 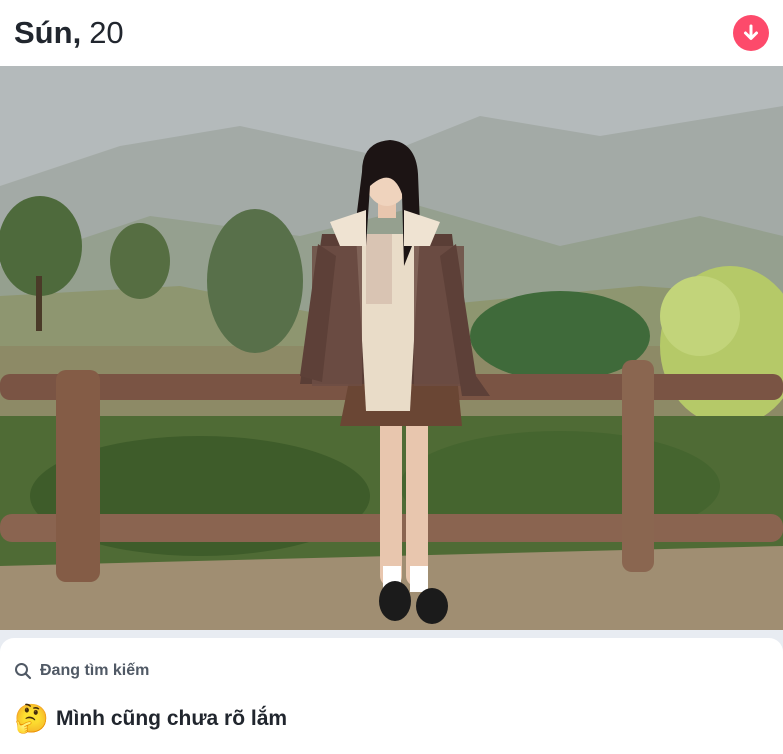 I want to click on looking-for-label-text: Đang tìm kiếm, so click(x=95, y=670).